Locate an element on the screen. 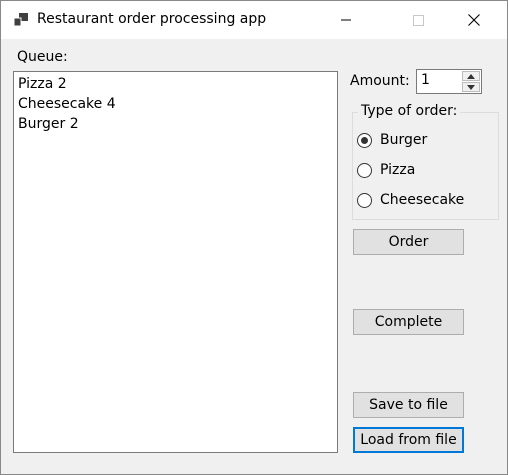 The image size is (508, 475). close-button is located at coordinates (474, 20).